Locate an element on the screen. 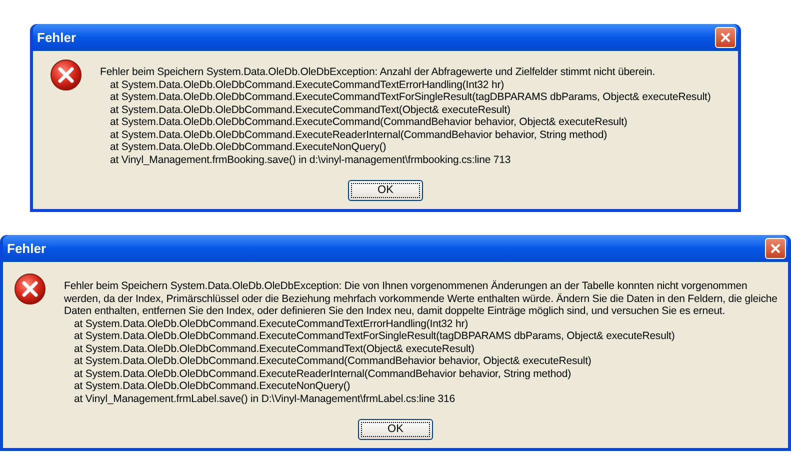  stack-trace-line: at Vinyl_Management.frmLabel.save() in D:\Vinyl-Management\frmLabel.cs:line 316 is located at coordinates (264, 398).